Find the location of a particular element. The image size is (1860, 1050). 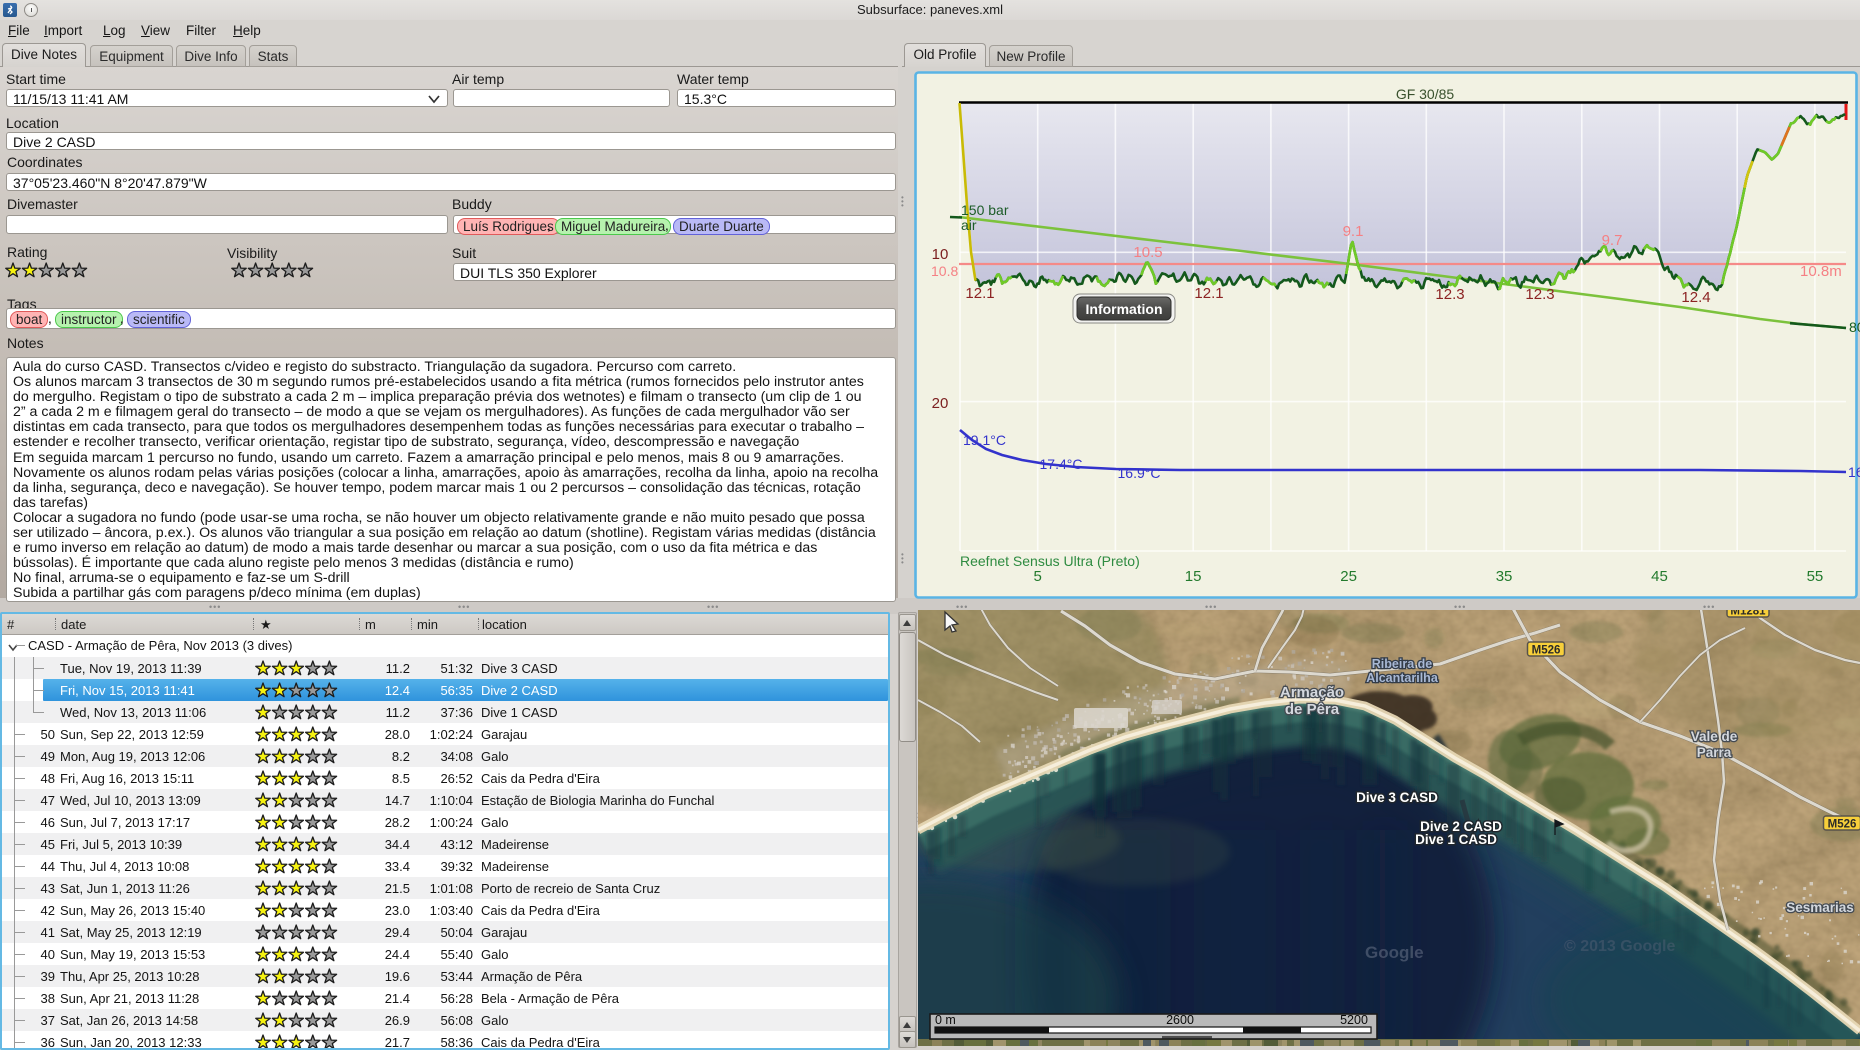

svg-text: 9.7 is located at coordinates (1612, 240).